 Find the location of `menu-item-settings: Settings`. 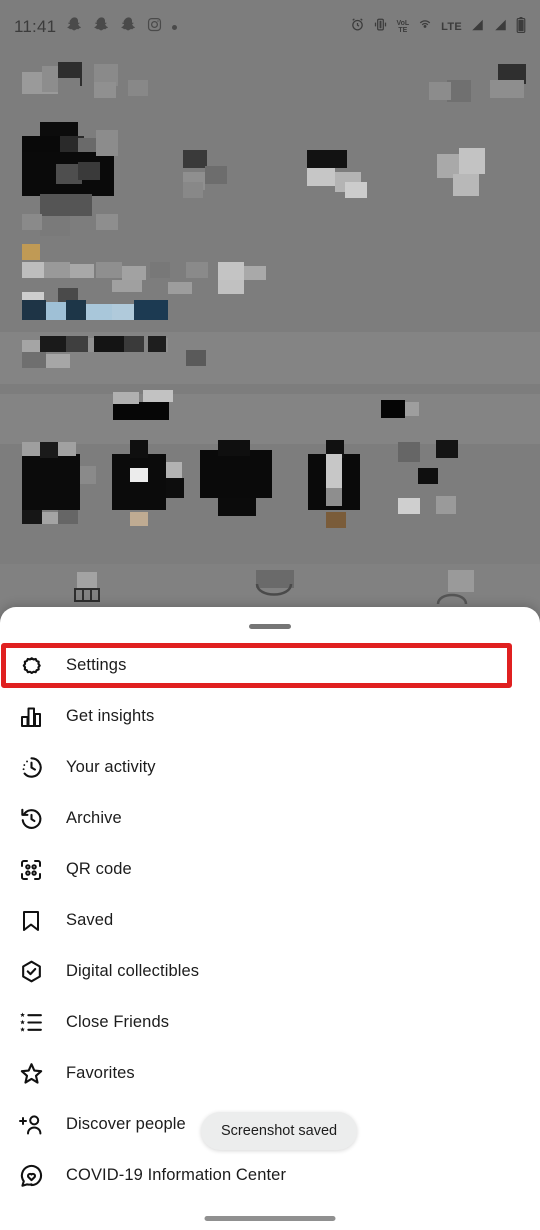

menu-item-settings: Settings is located at coordinates (270, 665).